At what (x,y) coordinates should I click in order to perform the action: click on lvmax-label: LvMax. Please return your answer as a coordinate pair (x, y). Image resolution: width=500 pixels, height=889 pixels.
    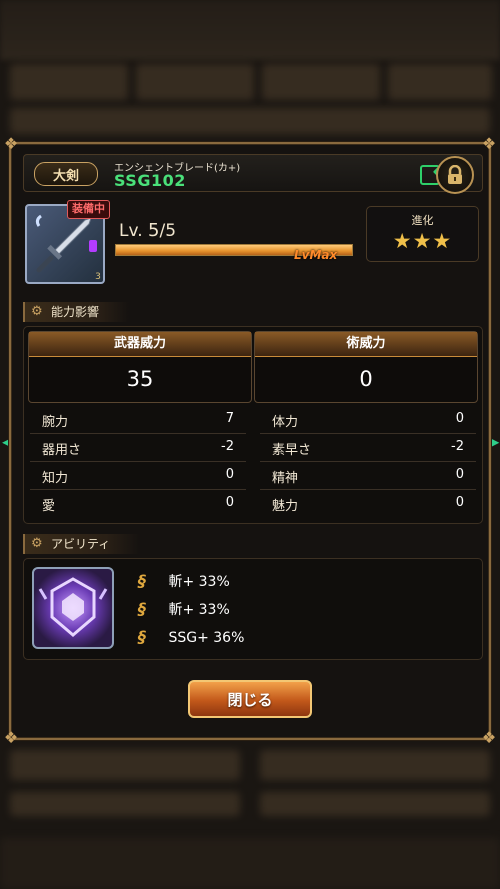
    Looking at the image, I should click on (316, 255).